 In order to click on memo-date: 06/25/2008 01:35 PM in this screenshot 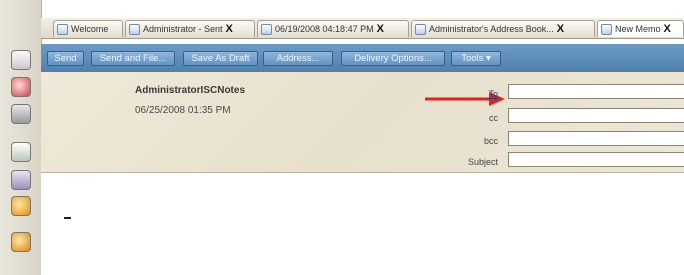, I will do `click(183, 110)`.